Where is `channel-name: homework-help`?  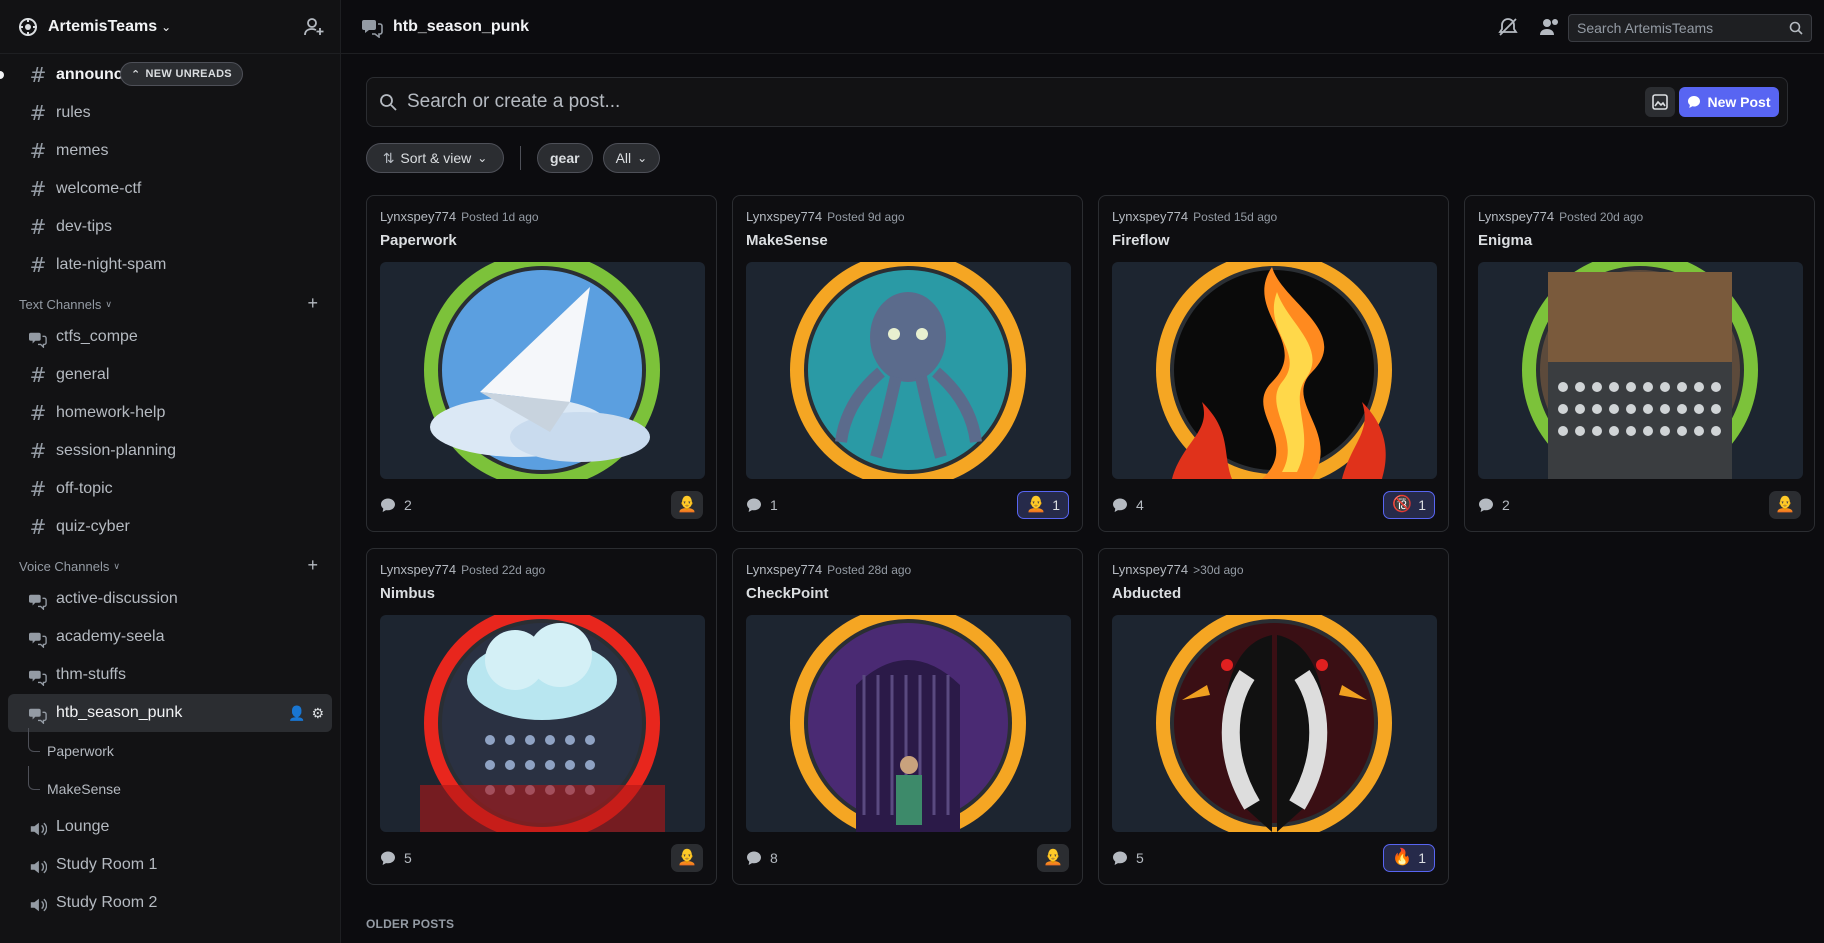
channel-name: homework-help is located at coordinates (111, 412).